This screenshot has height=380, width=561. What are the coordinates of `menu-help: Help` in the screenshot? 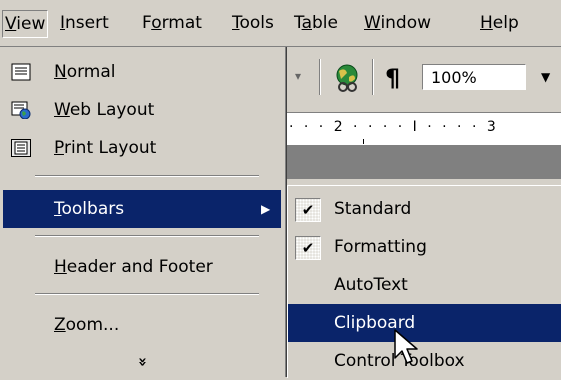 It's located at (499, 23).